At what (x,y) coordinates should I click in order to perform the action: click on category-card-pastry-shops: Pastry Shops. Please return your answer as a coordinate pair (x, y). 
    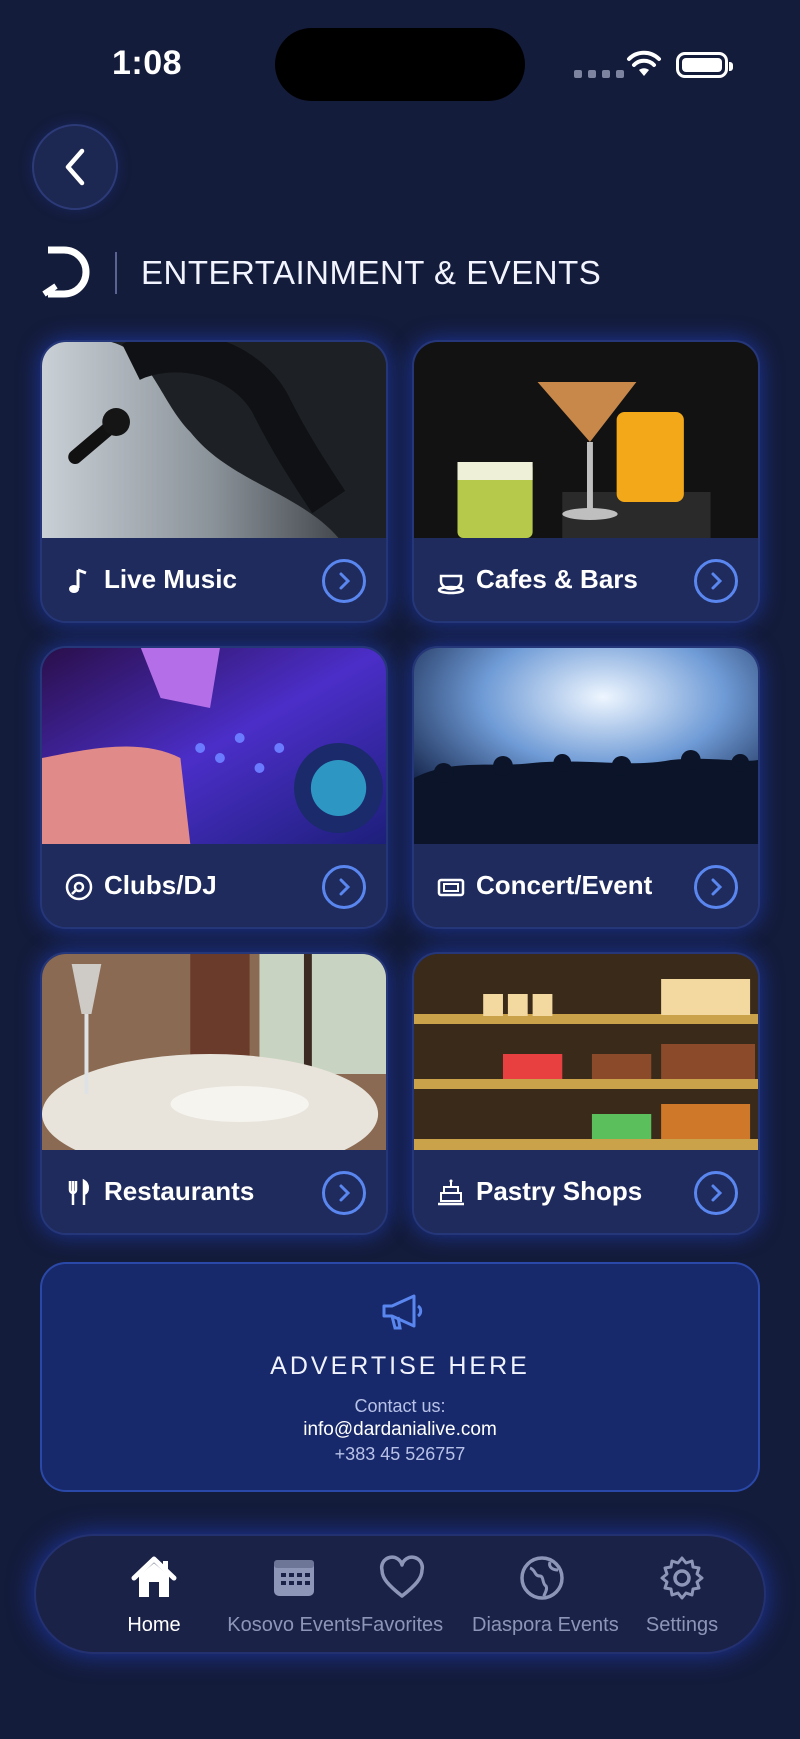
    Looking at the image, I should click on (586, 1093).